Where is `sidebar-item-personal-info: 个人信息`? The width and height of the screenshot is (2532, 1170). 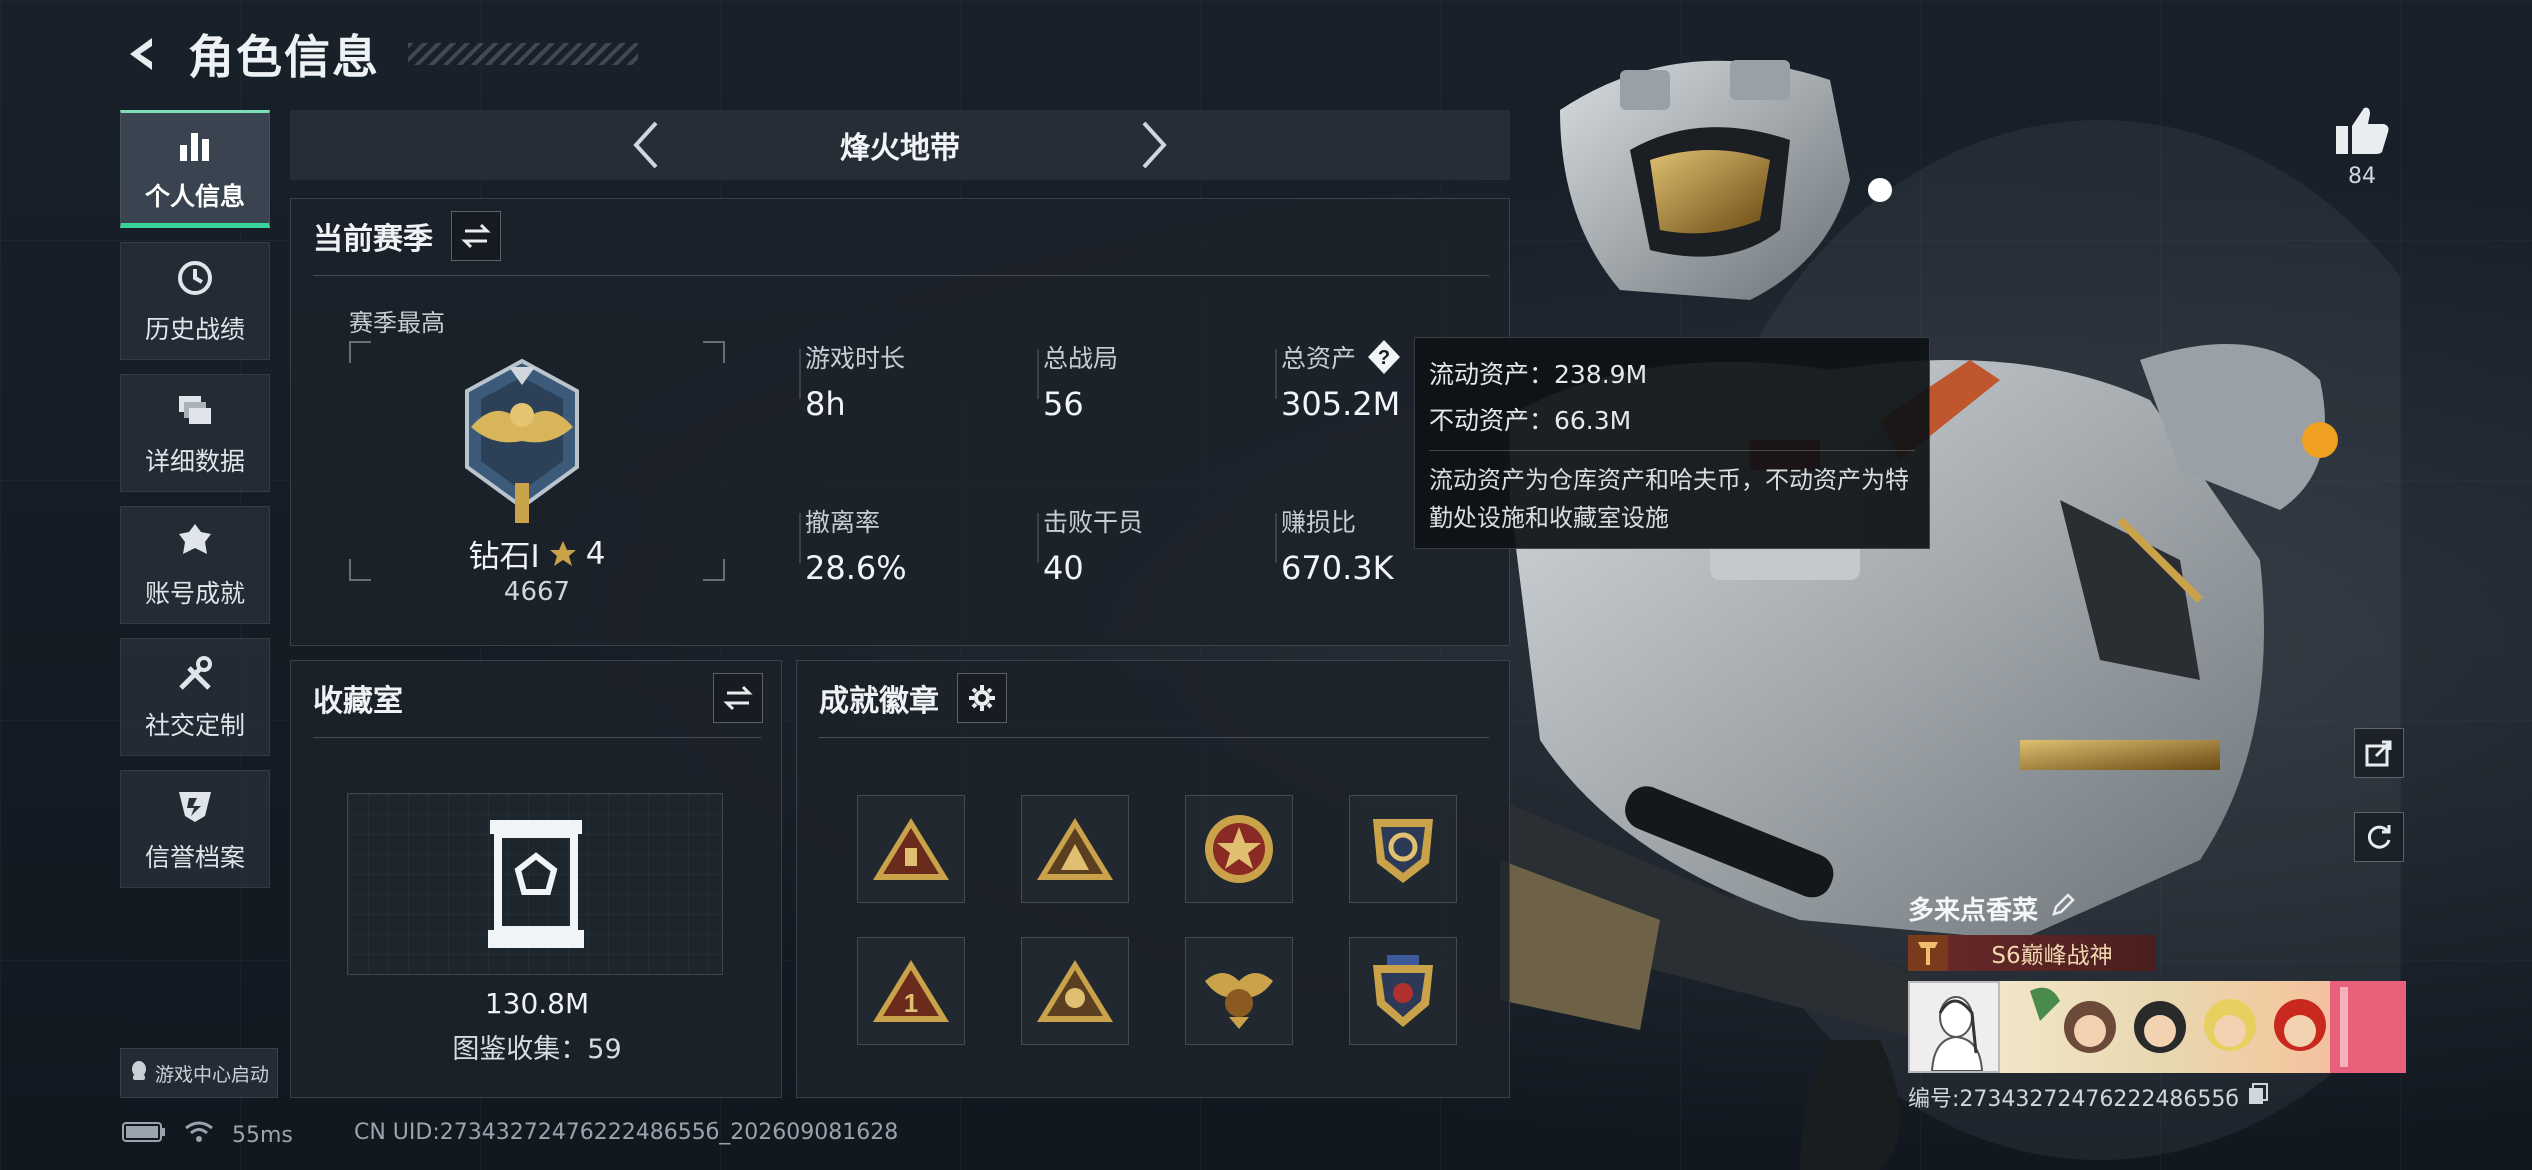
sidebar-item-personal-info: 个人信息 is located at coordinates (195, 169).